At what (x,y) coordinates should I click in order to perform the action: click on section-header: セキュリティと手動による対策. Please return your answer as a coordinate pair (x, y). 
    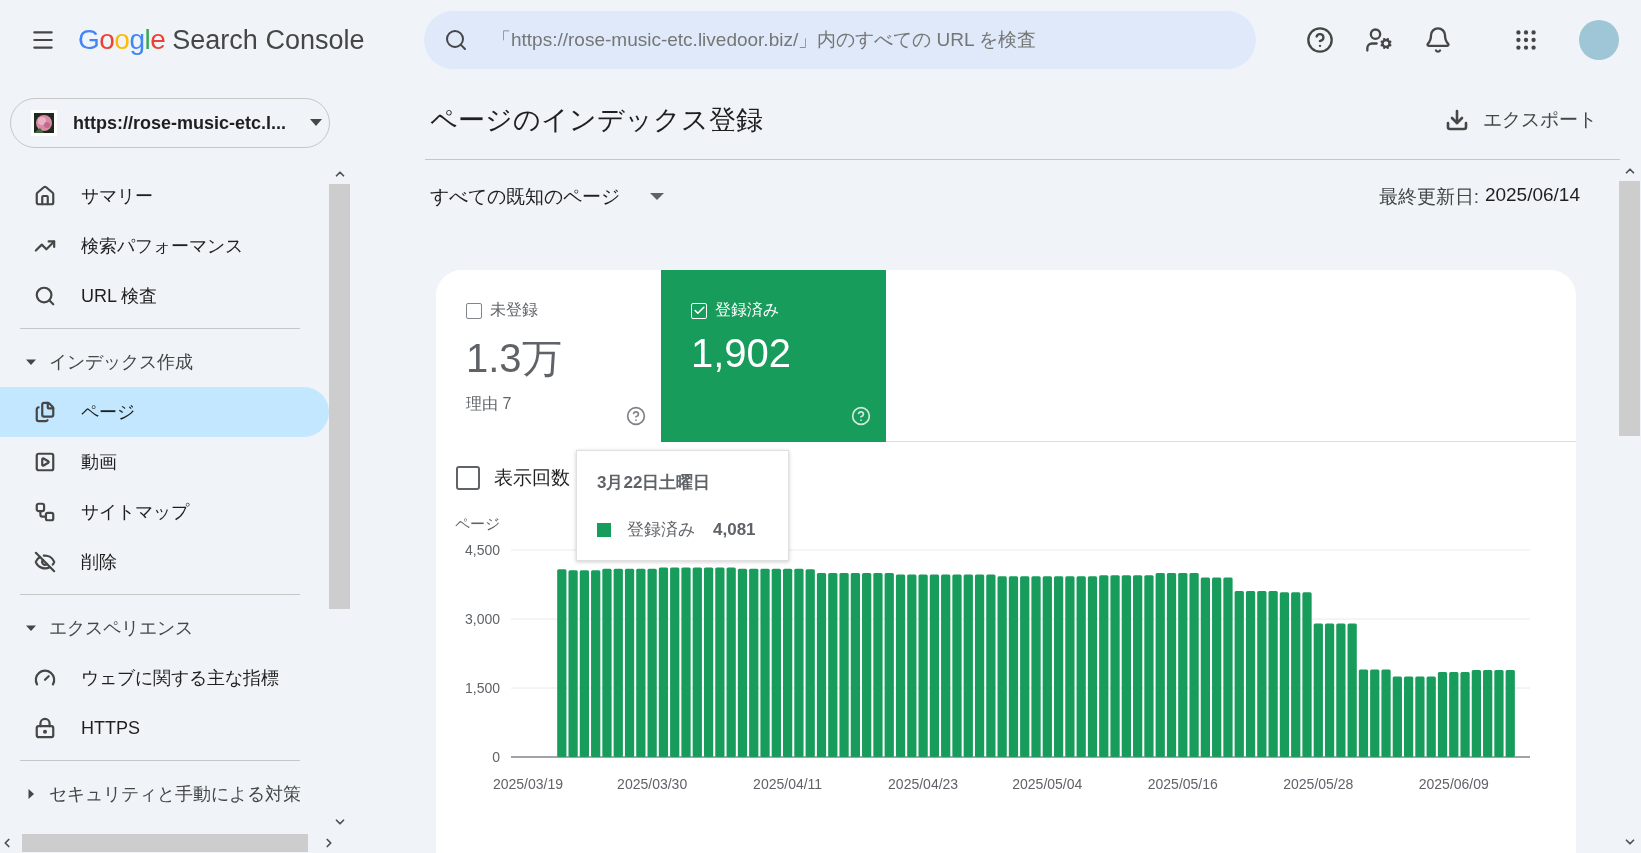
    Looking at the image, I should click on (164, 794).